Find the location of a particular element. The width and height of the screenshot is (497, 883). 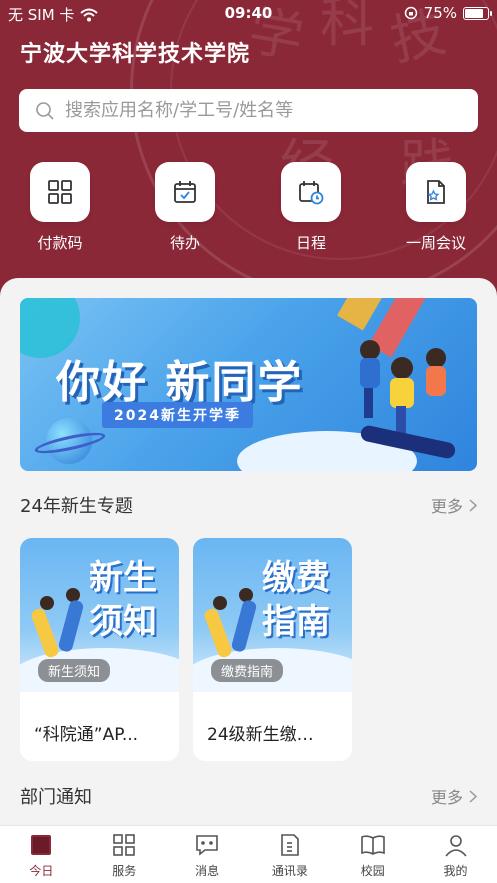

battery-percent: 75% is located at coordinates (440, 13).